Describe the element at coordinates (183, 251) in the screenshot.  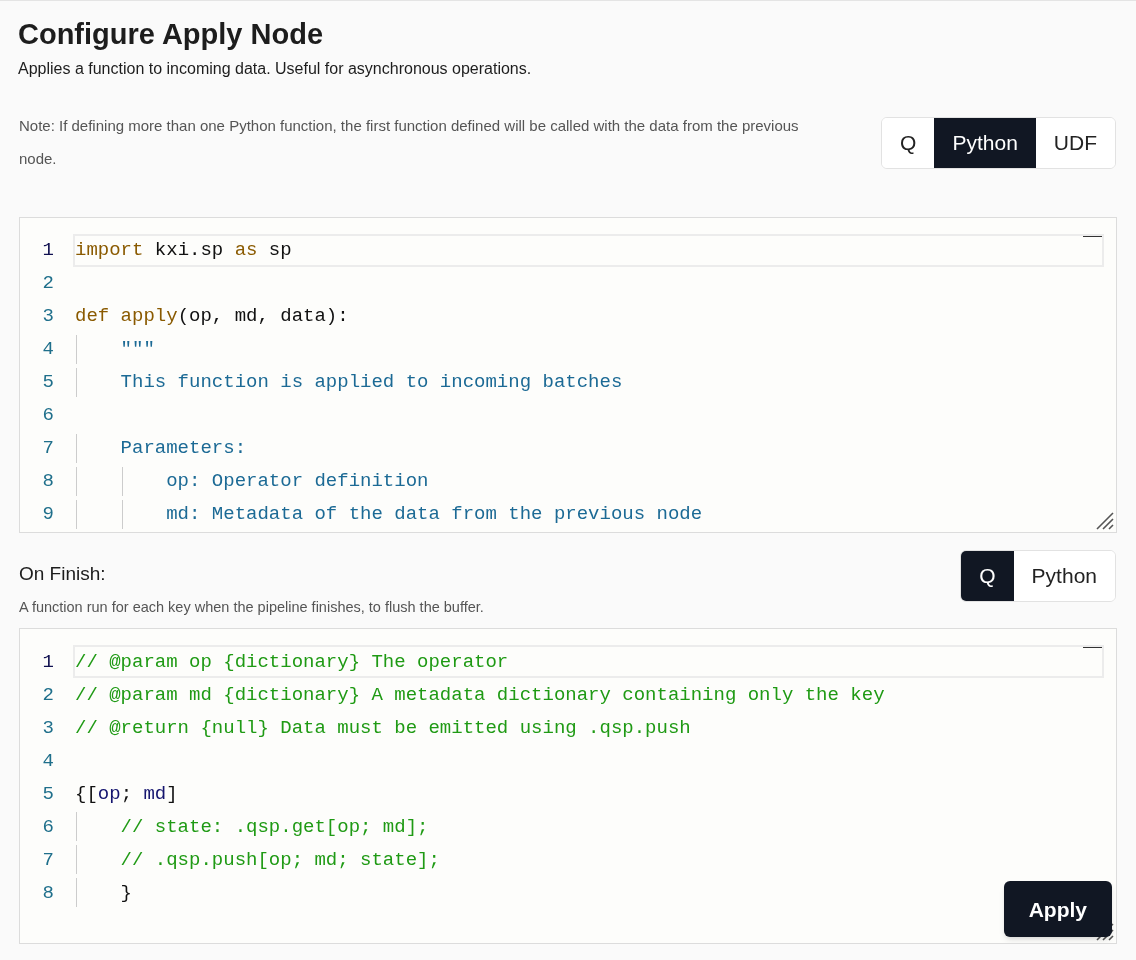
I see `code-line: import kxi.sp as sp` at that location.